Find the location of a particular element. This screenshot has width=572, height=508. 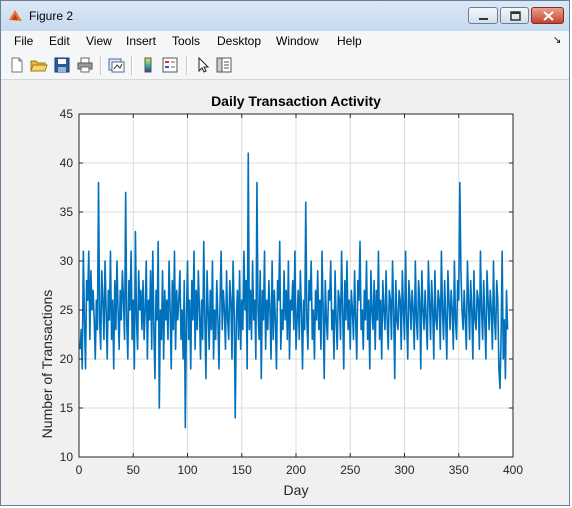

y-tick-label: 40 is located at coordinates (67, 163).